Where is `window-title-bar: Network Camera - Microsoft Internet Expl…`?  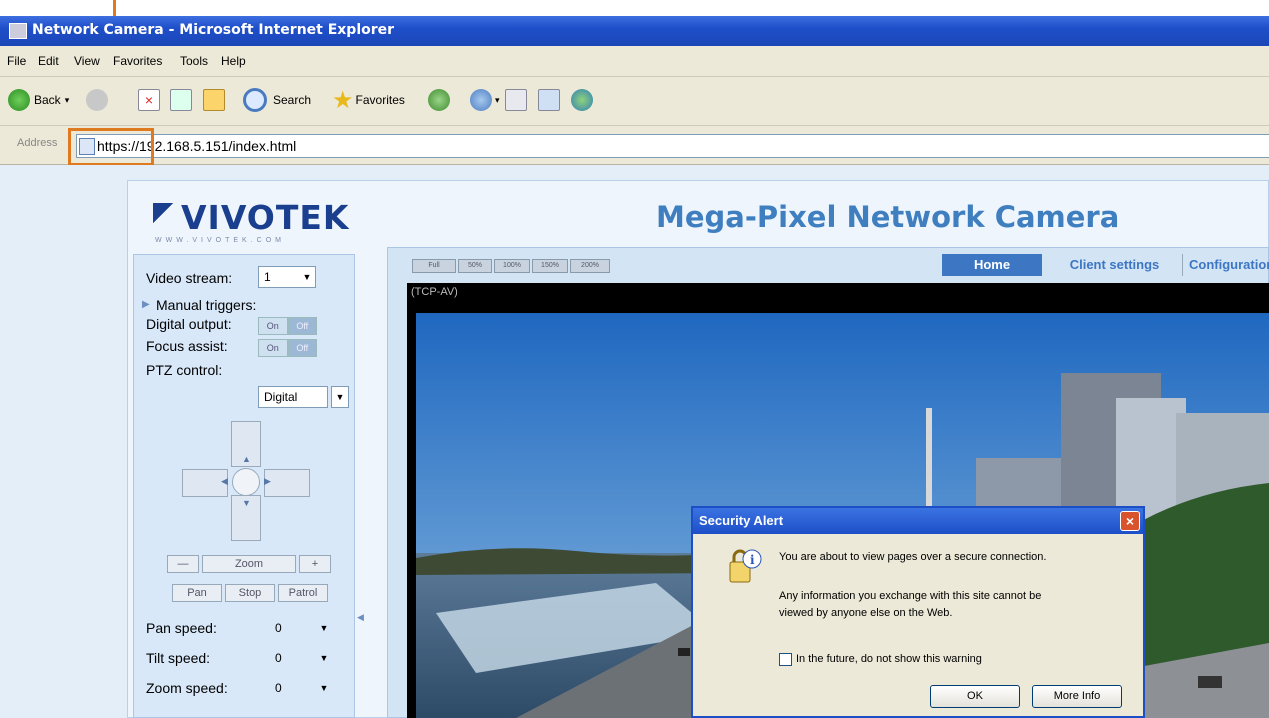
window-title-bar: Network Camera - Microsoft Internet Expl… is located at coordinates (634, 31).